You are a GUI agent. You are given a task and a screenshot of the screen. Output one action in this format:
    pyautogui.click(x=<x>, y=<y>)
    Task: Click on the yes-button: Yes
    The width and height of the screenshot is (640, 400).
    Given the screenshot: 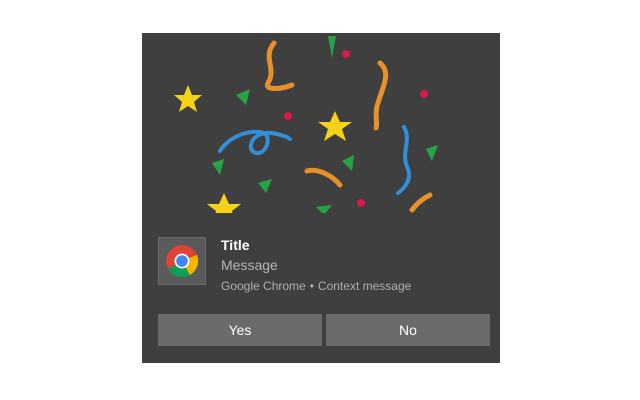 What is the action you would take?
    pyautogui.click(x=240, y=330)
    